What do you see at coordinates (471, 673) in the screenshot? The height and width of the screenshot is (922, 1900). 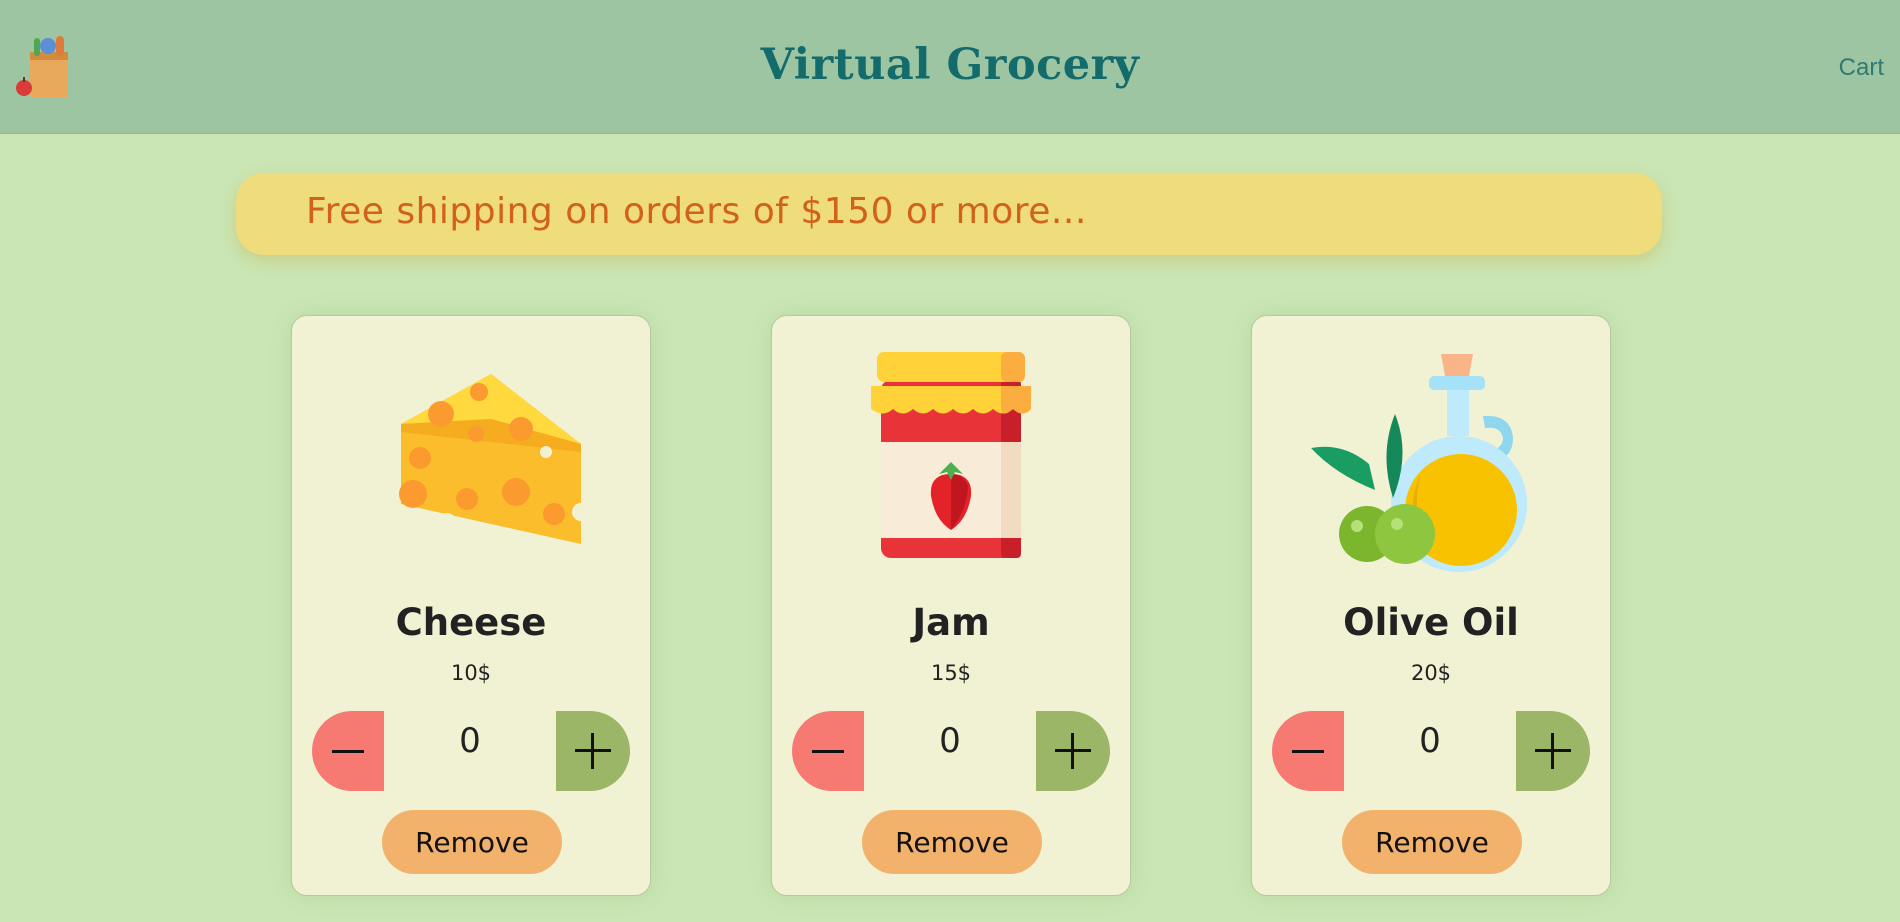 I see `product-price: 10$` at bounding box center [471, 673].